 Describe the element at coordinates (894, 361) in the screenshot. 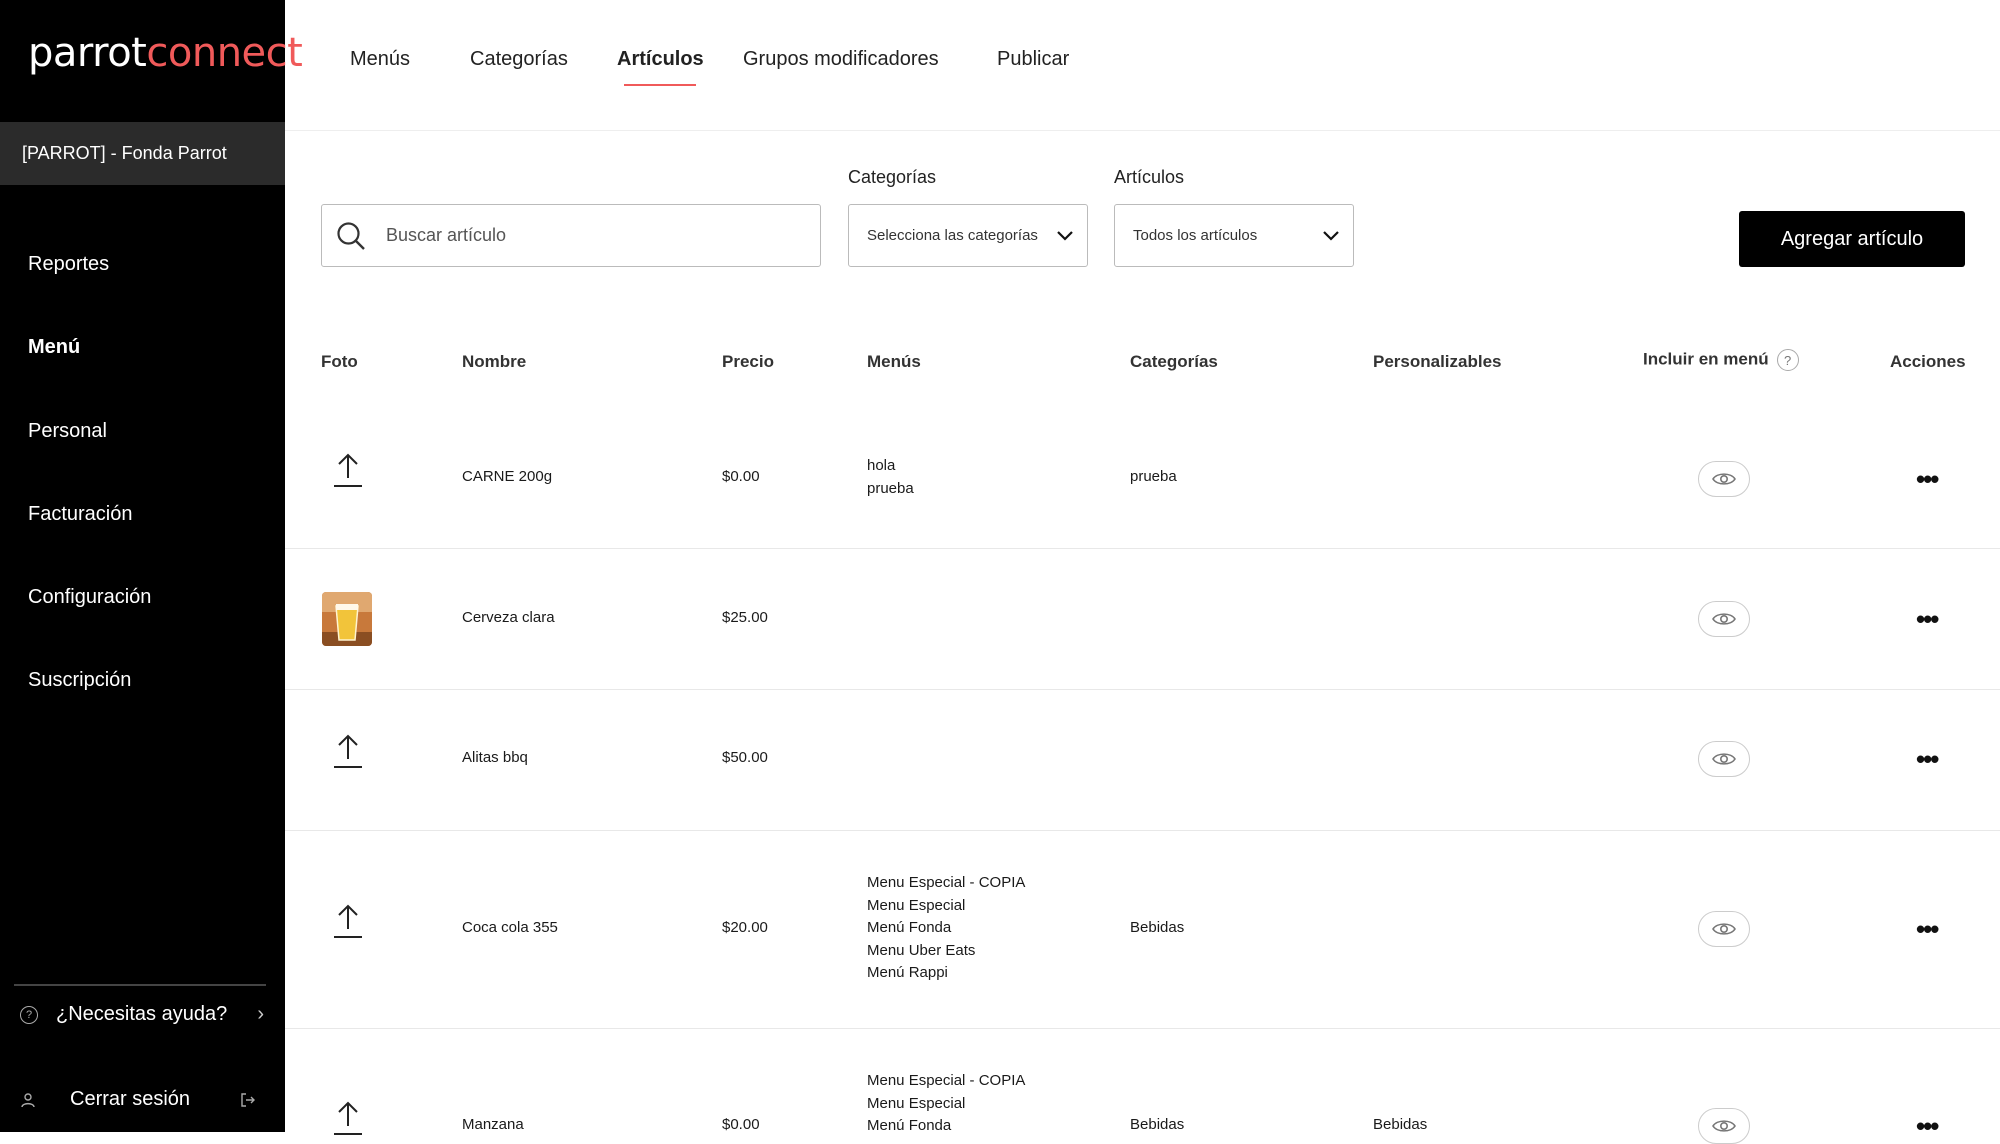

I see `header-menus: Menús` at that location.